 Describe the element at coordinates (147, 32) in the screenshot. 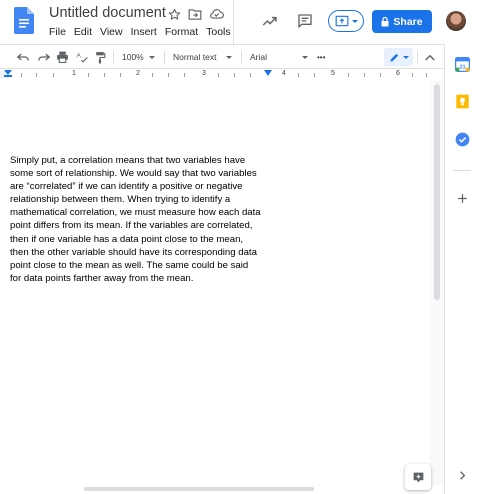

I see `menu-insert: Insert` at that location.